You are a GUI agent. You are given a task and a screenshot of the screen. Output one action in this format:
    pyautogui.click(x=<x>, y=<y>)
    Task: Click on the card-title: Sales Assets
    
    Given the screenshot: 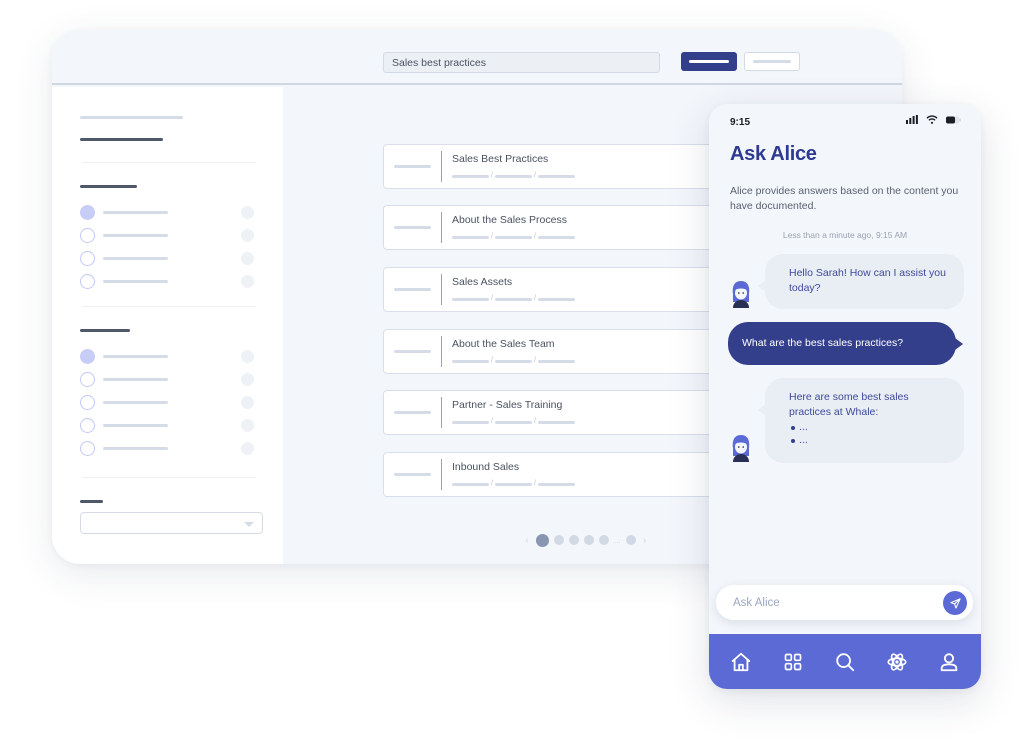 What is the action you would take?
    pyautogui.click(x=482, y=282)
    